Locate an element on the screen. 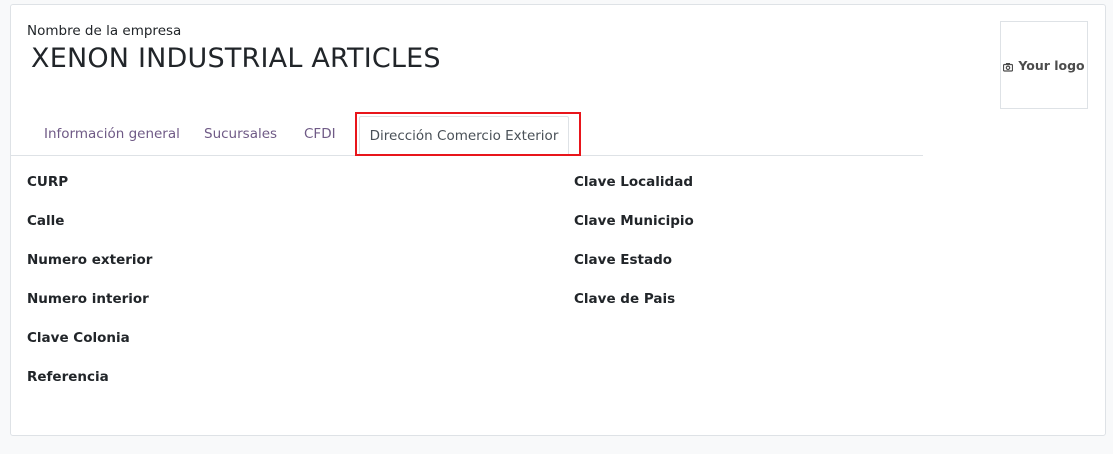 The image size is (1113, 454). tab-informacion-general: Información general is located at coordinates (112, 134).